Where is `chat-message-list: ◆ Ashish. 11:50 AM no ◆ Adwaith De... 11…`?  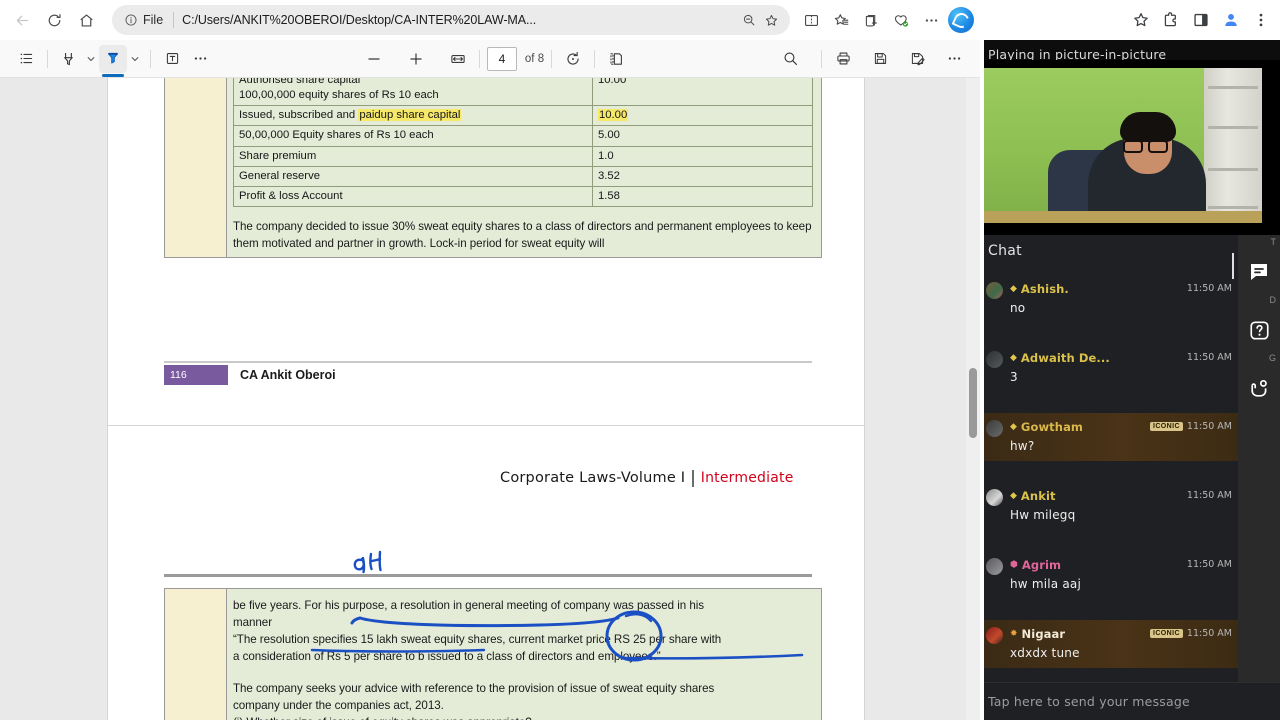 chat-message-list: ◆ Ashish. 11:50 AM no ◆ Adwaith De... 11… is located at coordinates (1109, 477).